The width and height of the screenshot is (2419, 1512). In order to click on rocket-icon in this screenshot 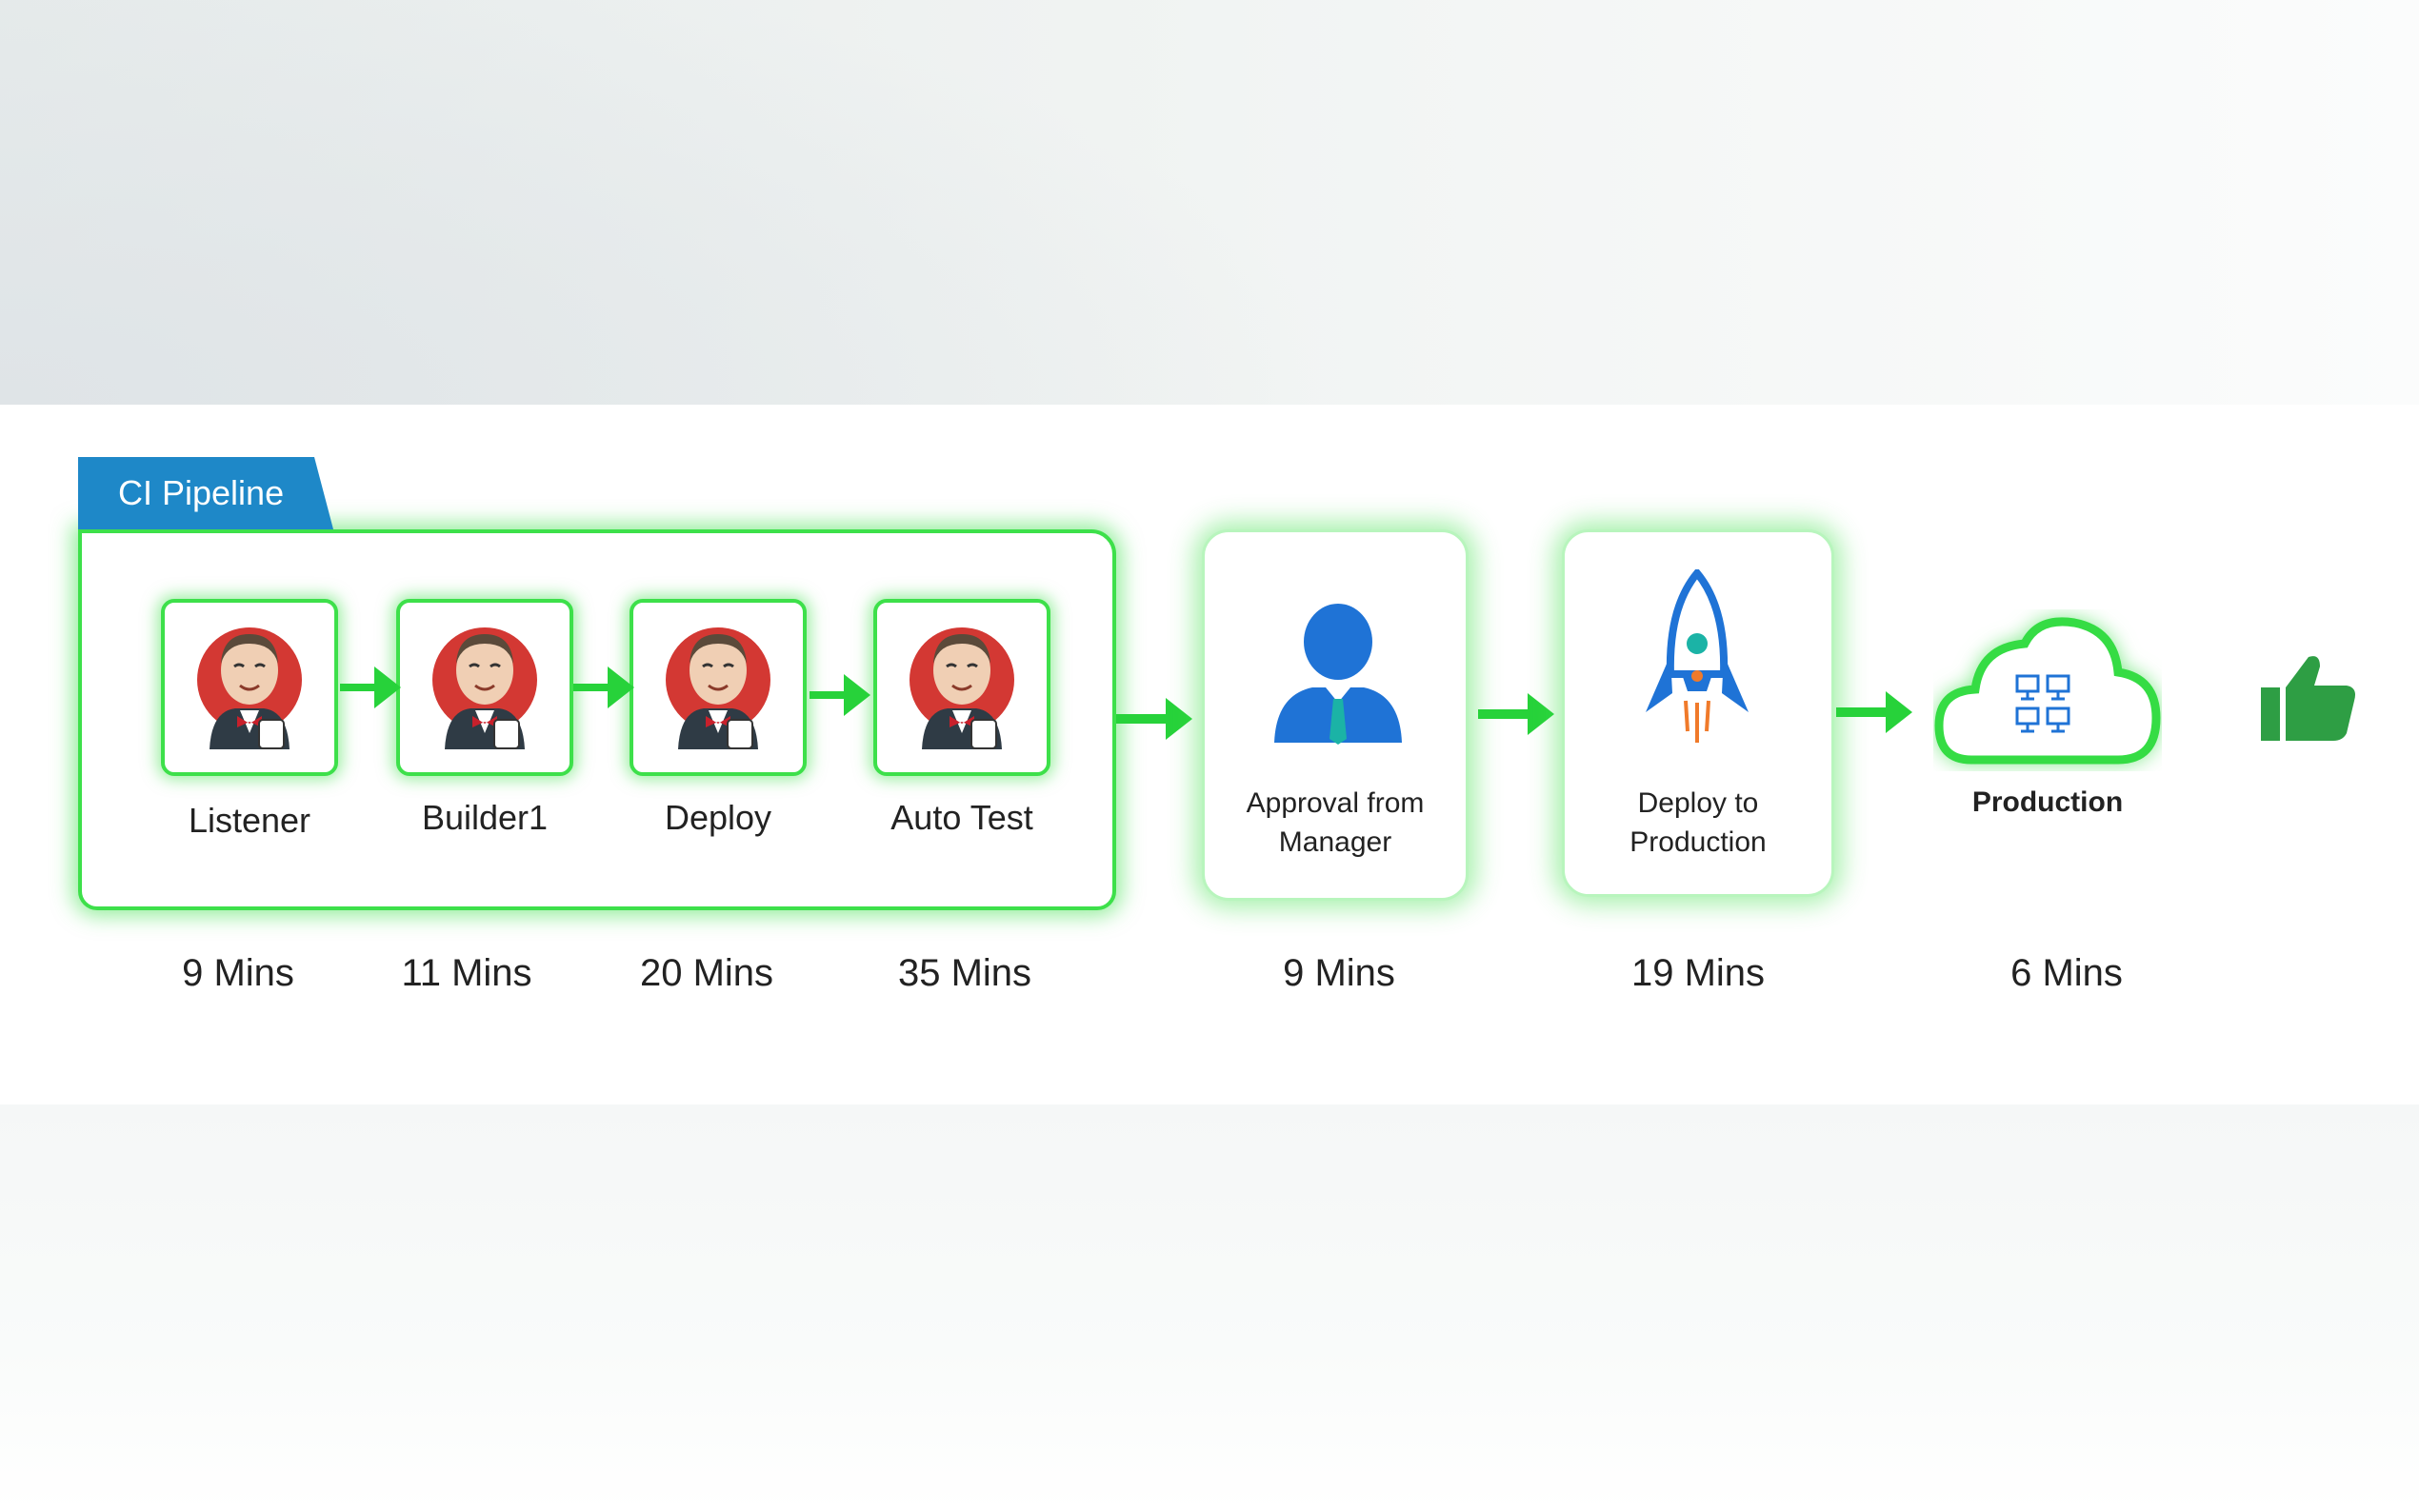, I will do `click(1697, 656)`.